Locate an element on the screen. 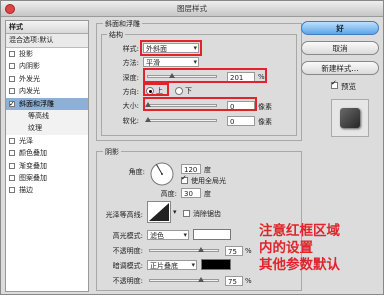 This screenshot has width=384, height=295. preview-tile is located at coordinates (350, 118).